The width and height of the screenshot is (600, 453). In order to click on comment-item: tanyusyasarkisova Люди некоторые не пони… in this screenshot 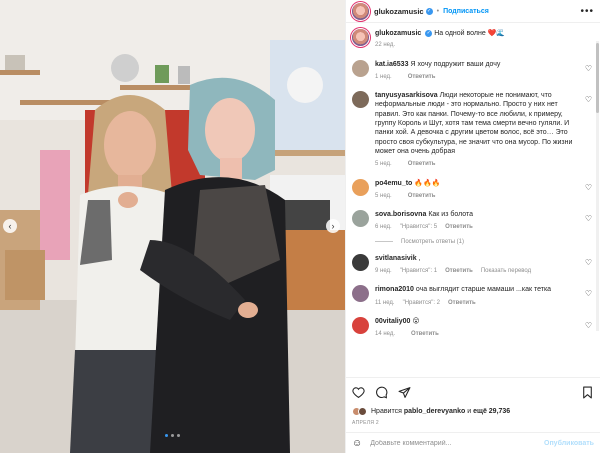, I will do `click(473, 130)`.